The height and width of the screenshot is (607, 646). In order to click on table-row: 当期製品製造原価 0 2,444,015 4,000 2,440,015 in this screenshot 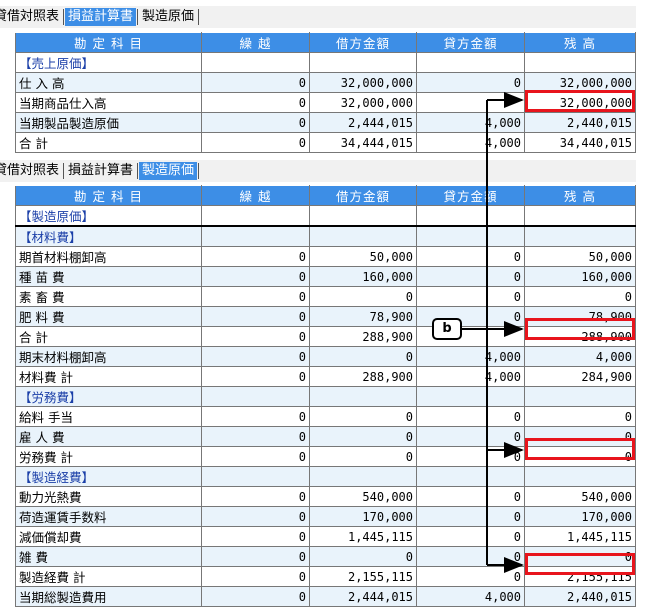, I will do `click(325, 122)`.